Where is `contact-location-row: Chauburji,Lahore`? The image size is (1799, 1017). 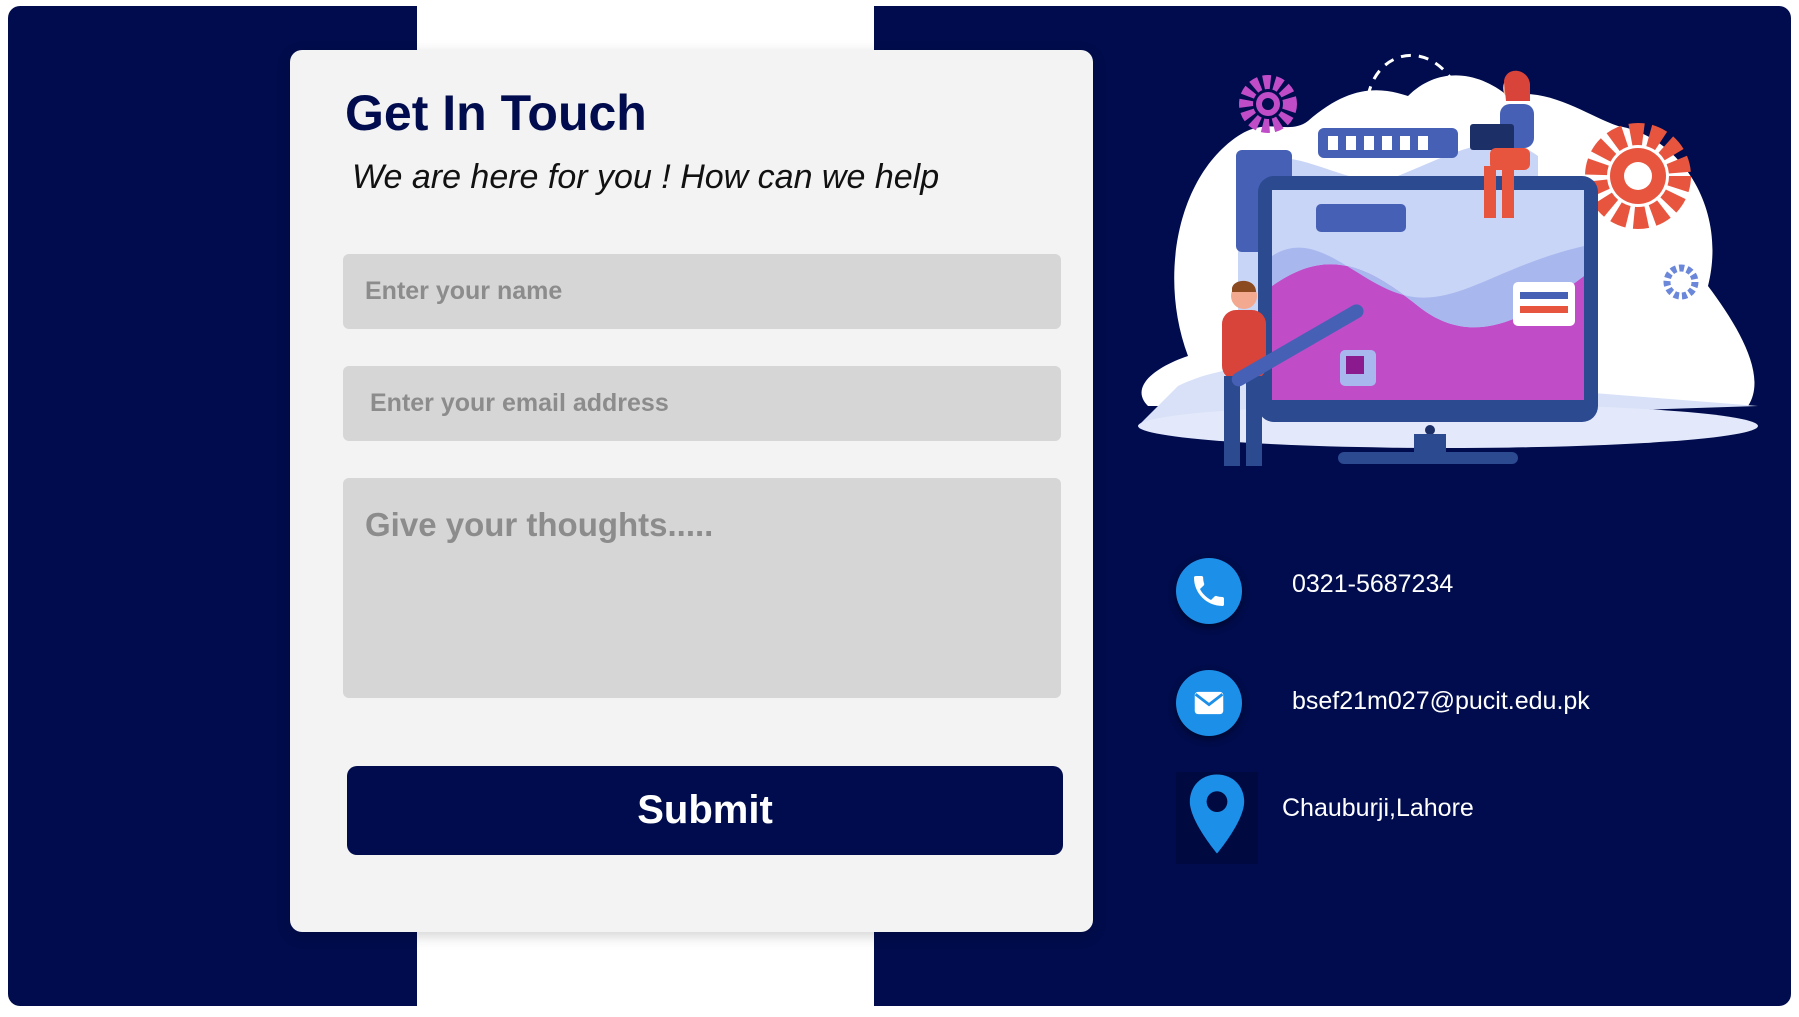 contact-location-row: Chauburji,Lahore is located at coordinates (1325, 818).